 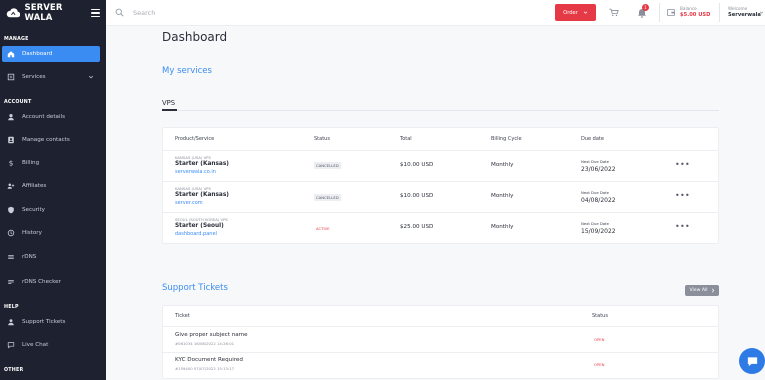 What do you see at coordinates (440, 110) in the screenshot?
I see `tab-divider` at bounding box center [440, 110].